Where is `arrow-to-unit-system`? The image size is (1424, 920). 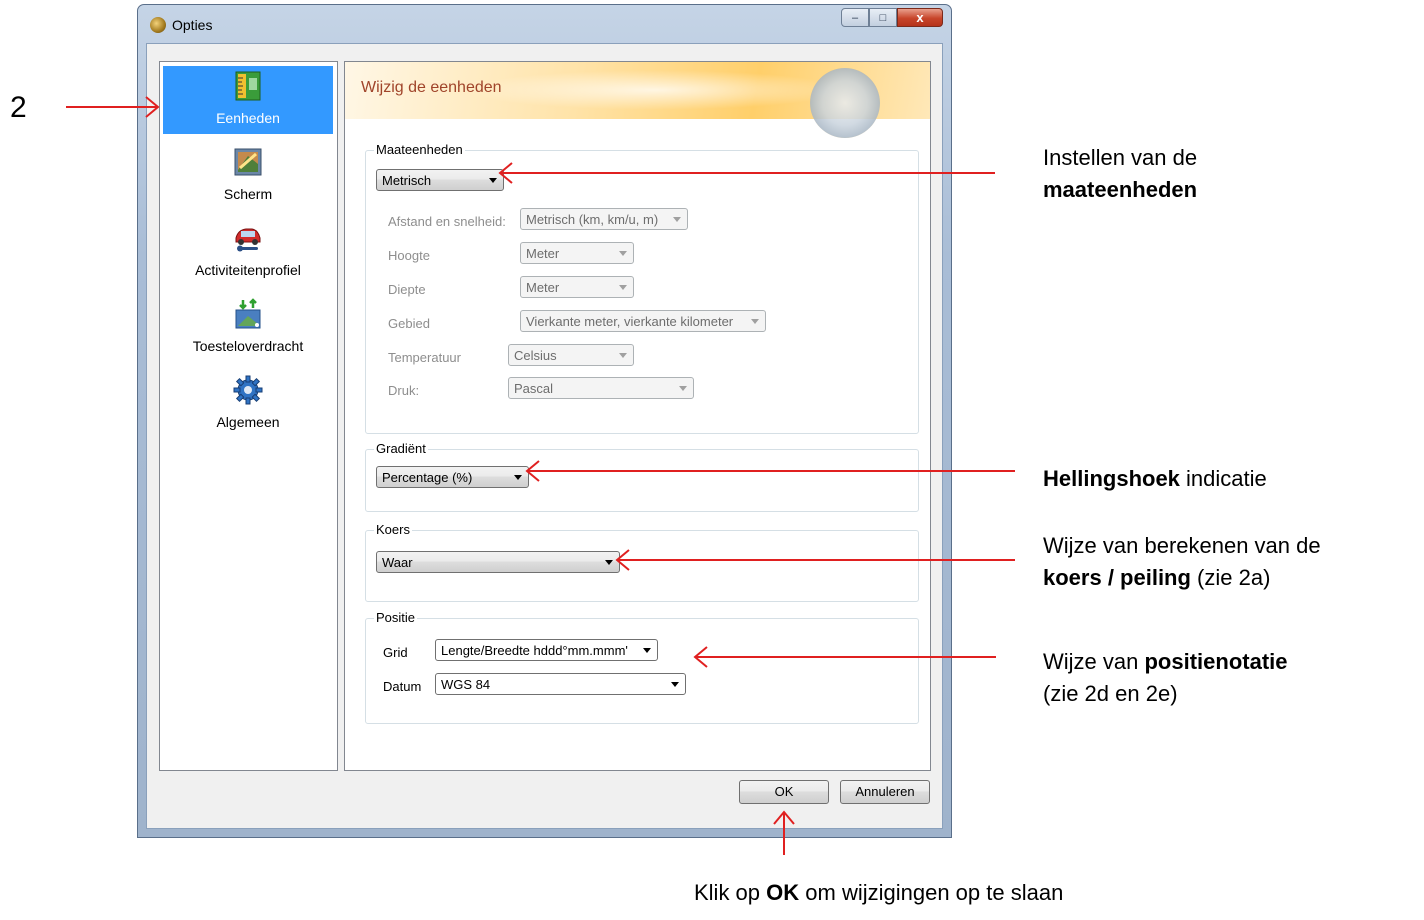
arrow-to-unit-system is located at coordinates (746, 173).